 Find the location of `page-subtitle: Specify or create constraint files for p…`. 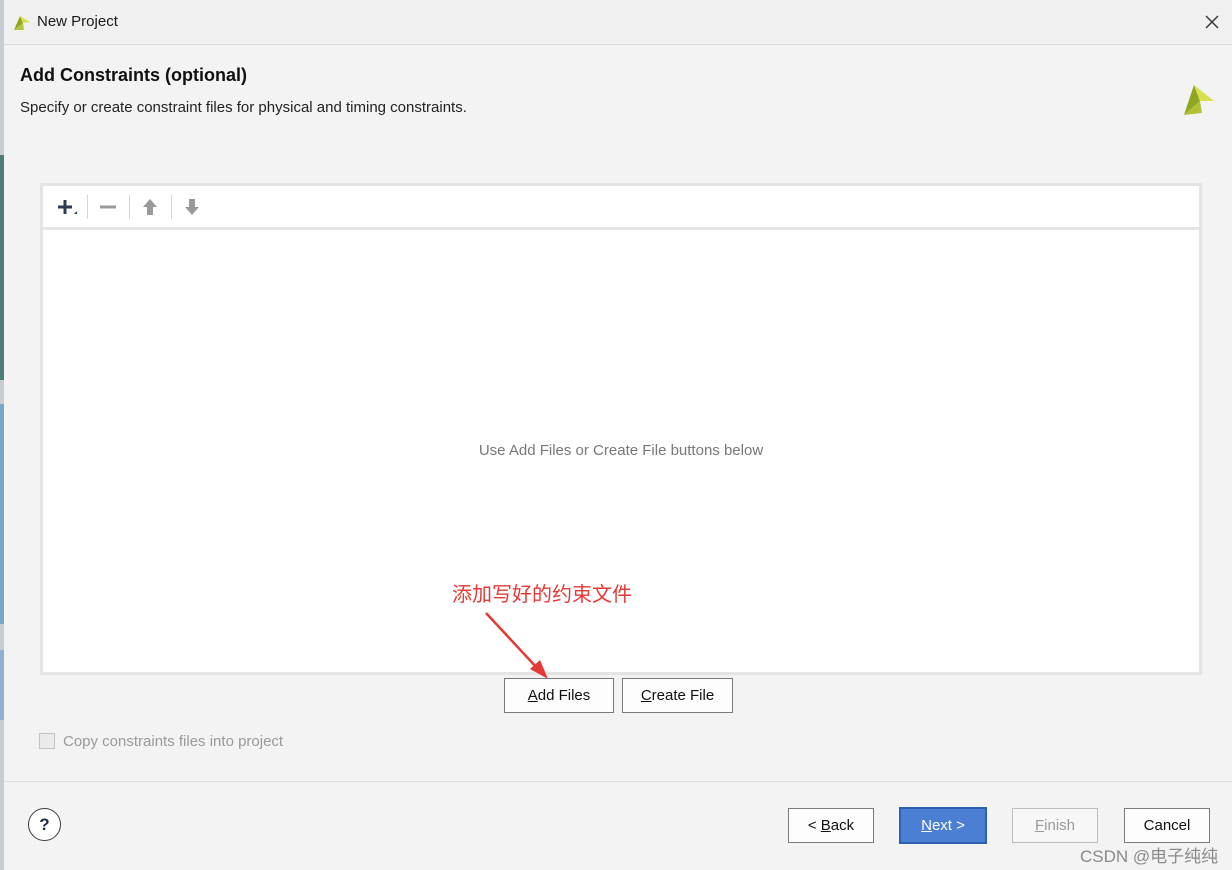

page-subtitle: Specify or create constraint files for p… is located at coordinates (243, 107).